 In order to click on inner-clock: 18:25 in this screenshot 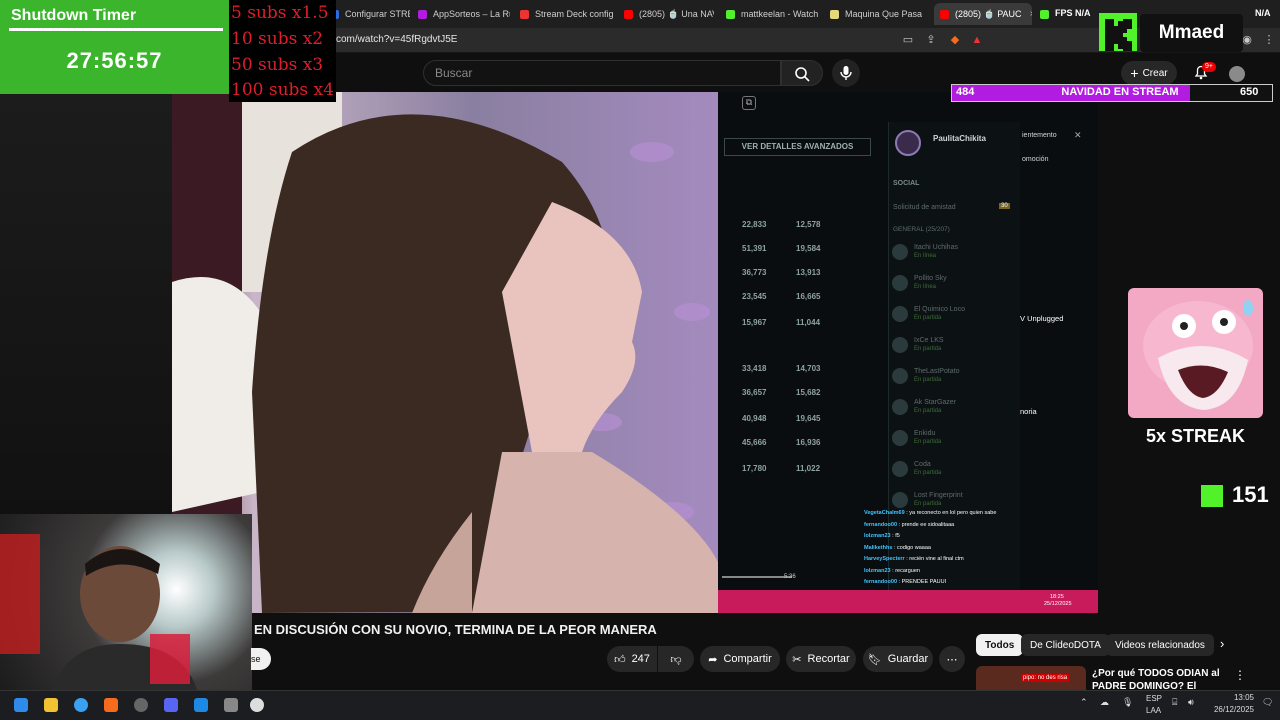, I will do `click(1057, 597)`.